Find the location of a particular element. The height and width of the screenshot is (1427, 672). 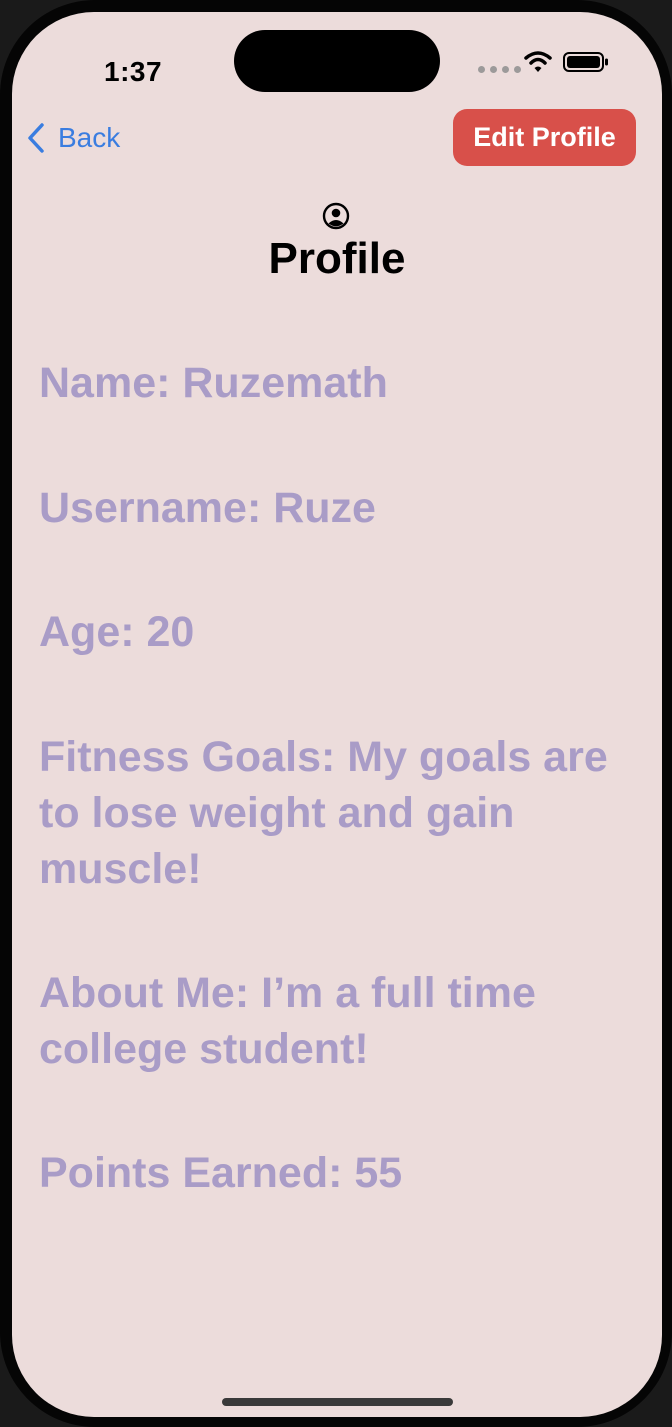

chevron-left-icon is located at coordinates (36, 138).